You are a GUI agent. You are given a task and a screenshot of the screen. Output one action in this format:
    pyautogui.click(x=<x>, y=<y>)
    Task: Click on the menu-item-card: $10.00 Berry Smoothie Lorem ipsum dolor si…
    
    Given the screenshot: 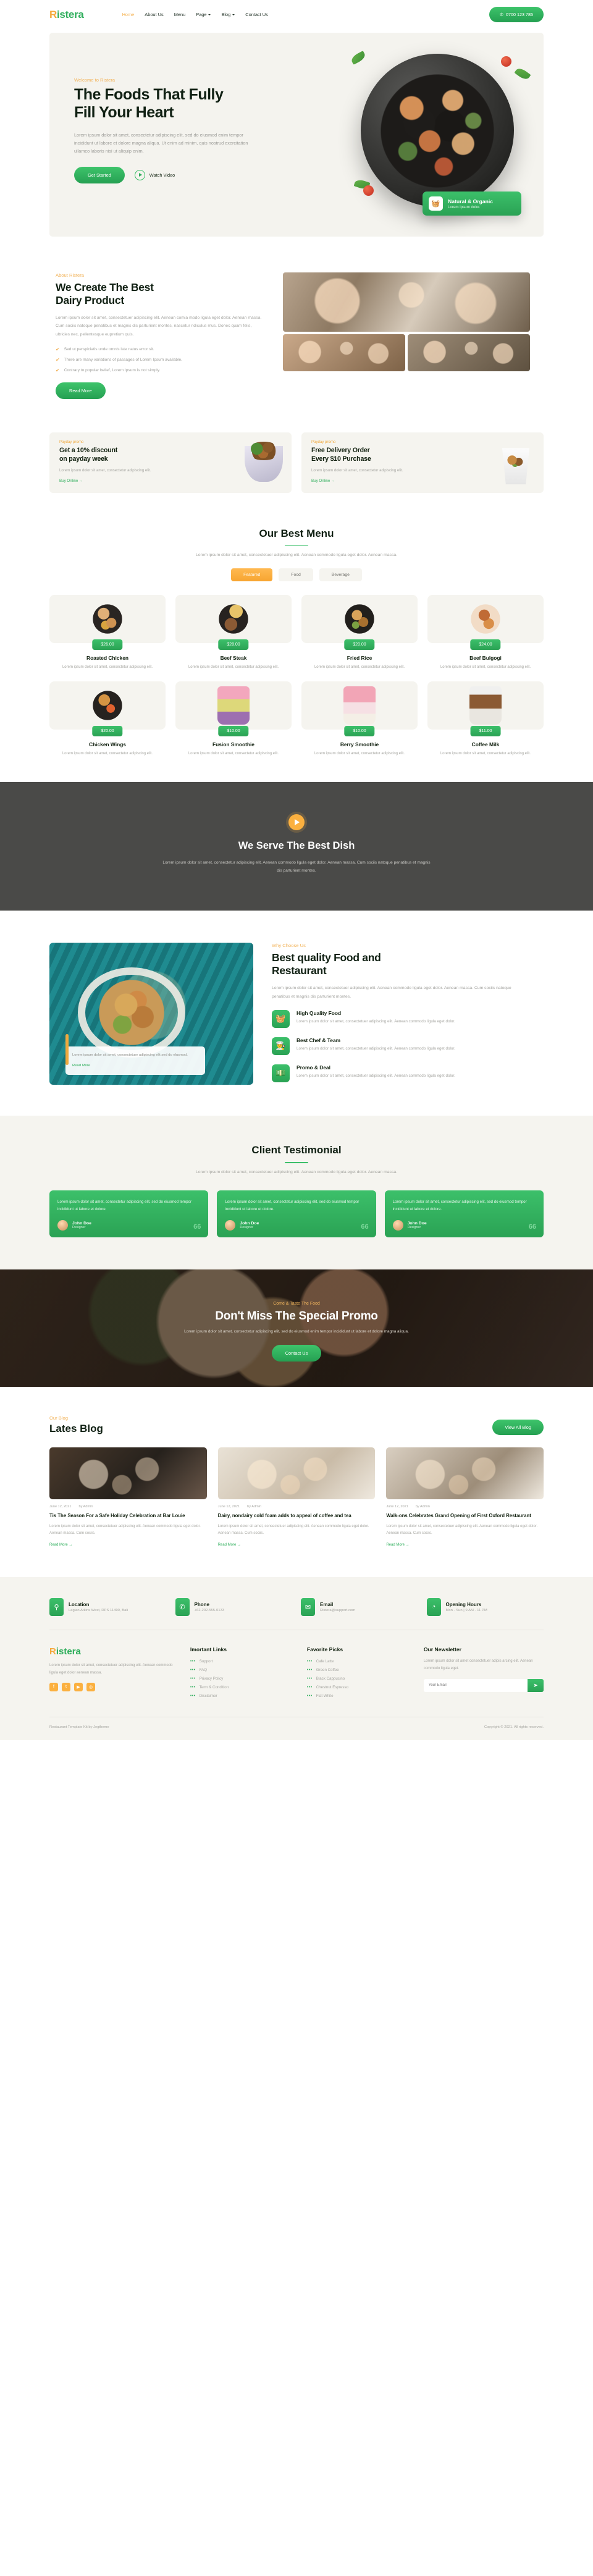 What is the action you would take?
    pyautogui.click(x=359, y=719)
    